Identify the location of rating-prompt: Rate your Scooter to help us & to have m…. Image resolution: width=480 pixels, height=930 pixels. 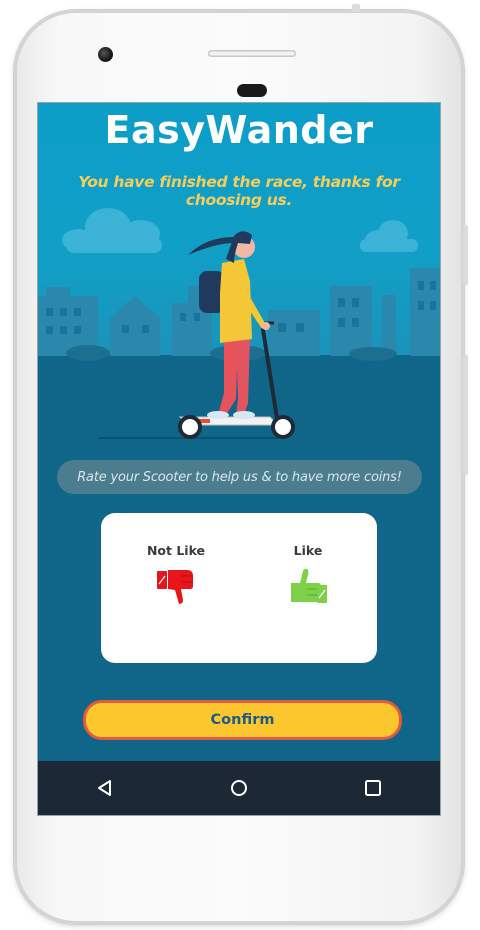
(239, 477).